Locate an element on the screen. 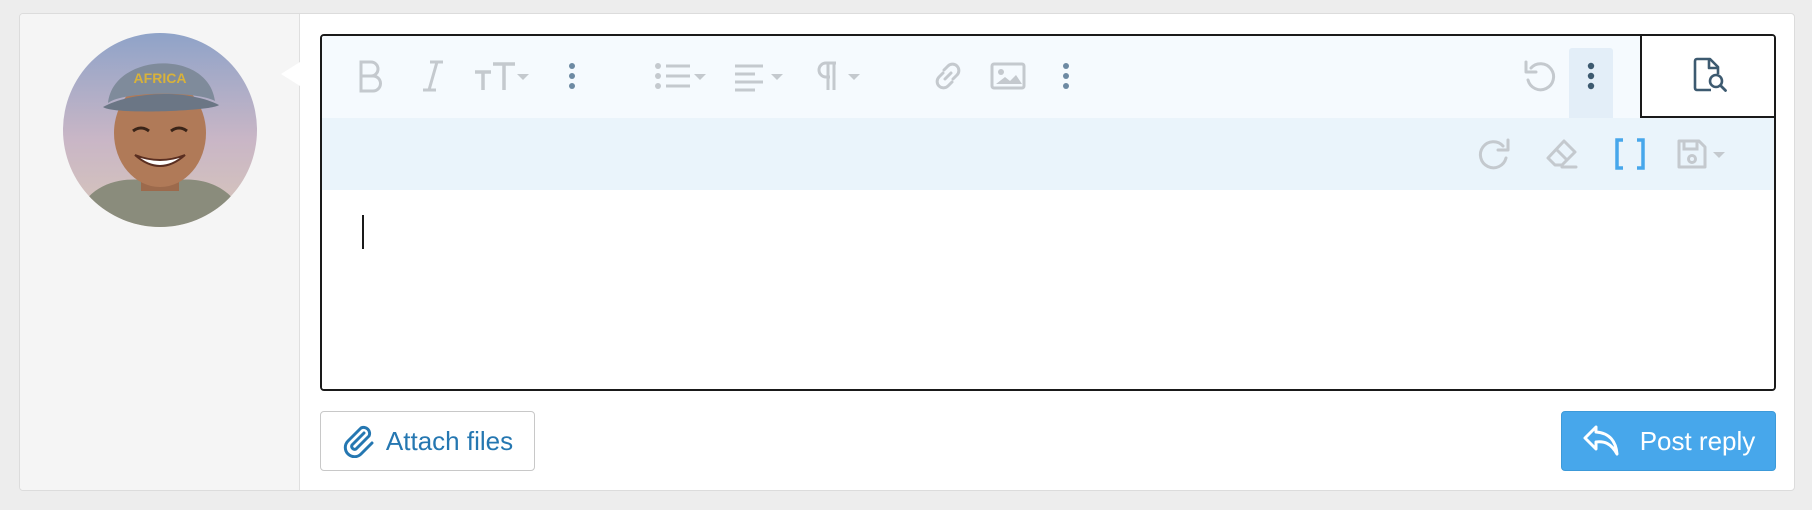 Image resolution: width=1812 pixels, height=510 pixels. drafts-icon is located at coordinates (1701, 154).